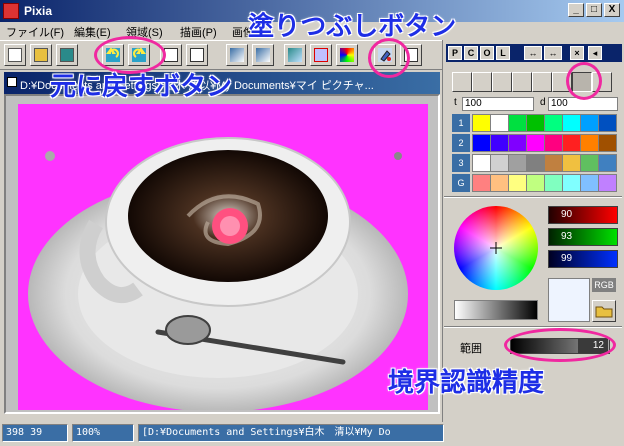  I want to click on tab-p: P, so click(455, 53).